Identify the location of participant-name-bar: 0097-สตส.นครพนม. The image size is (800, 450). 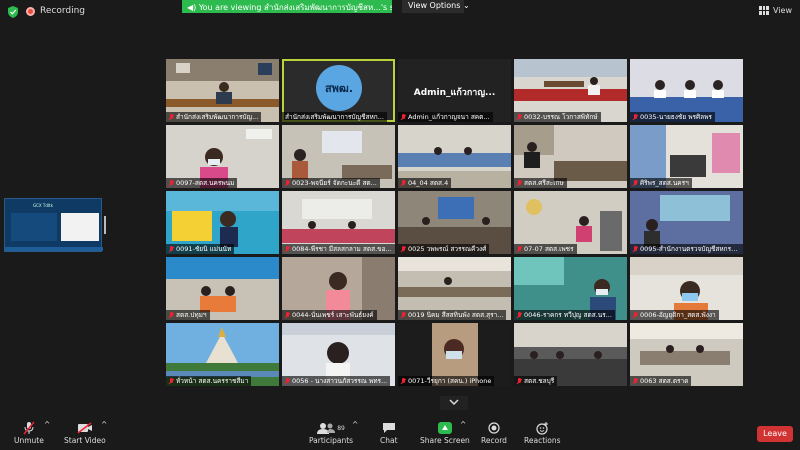
(202, 183).